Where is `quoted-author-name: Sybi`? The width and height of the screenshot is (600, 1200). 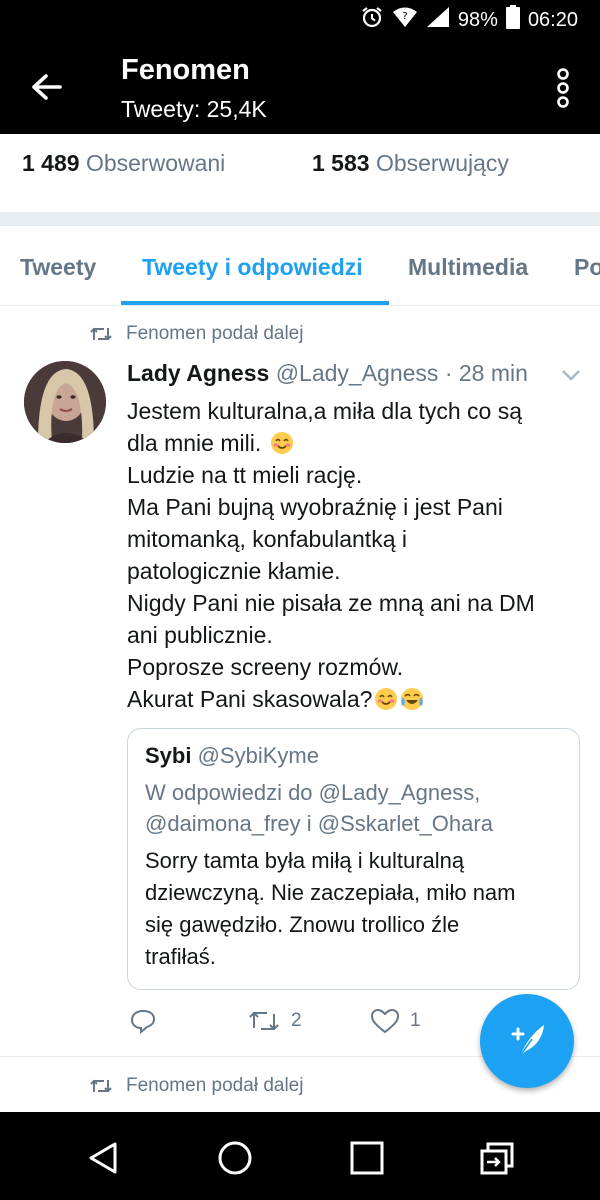
quoted-author-name: Sybi is located at coordinates (168, 755).